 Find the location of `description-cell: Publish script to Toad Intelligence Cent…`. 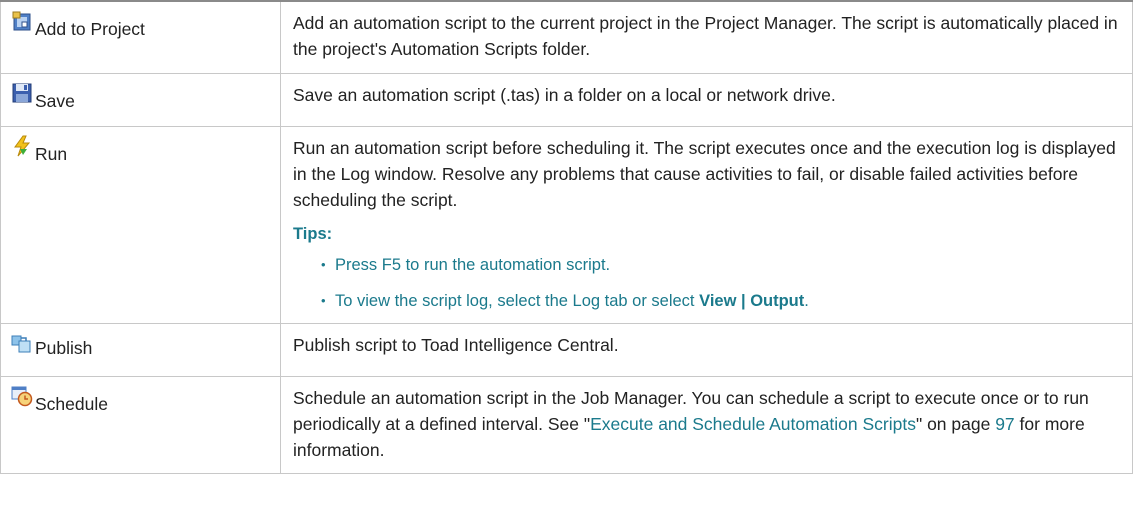

description-cell: Publish script to Toad Intelligence Cent… is located at coordinates (706, 349).